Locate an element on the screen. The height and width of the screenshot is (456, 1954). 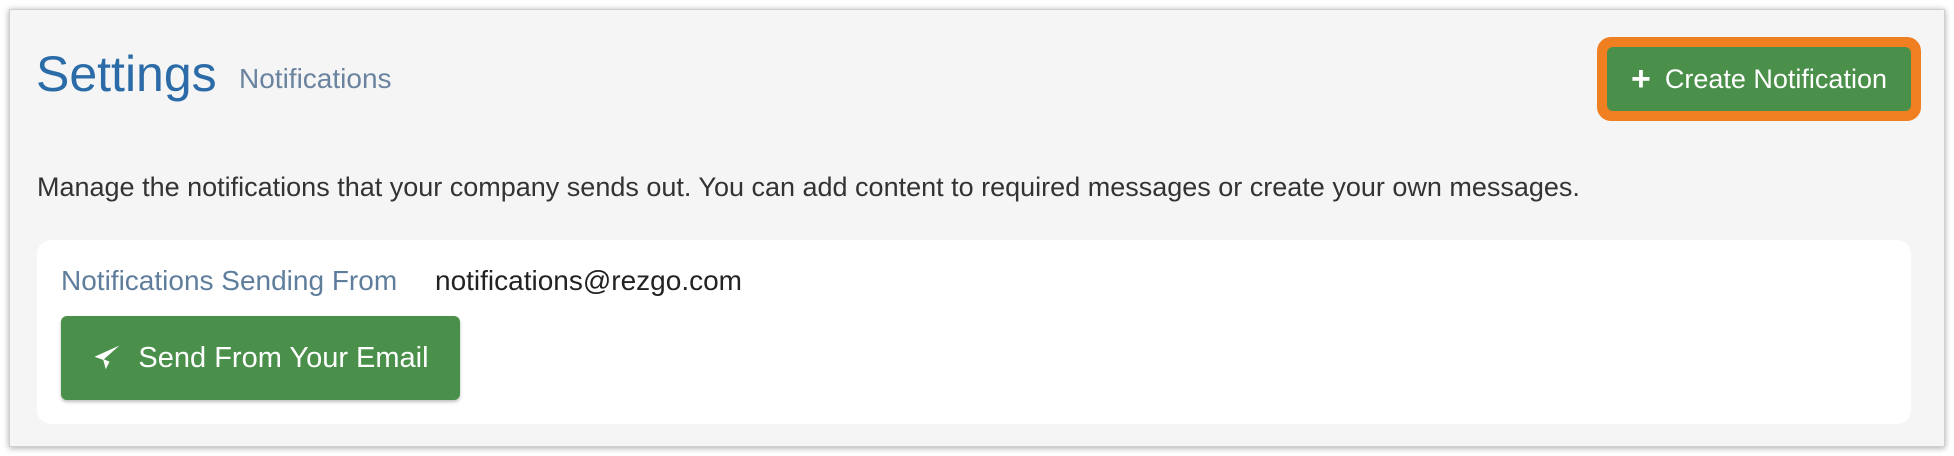
send-from-your-email-button: Send From Your Email is located at coordinates (260, 358).